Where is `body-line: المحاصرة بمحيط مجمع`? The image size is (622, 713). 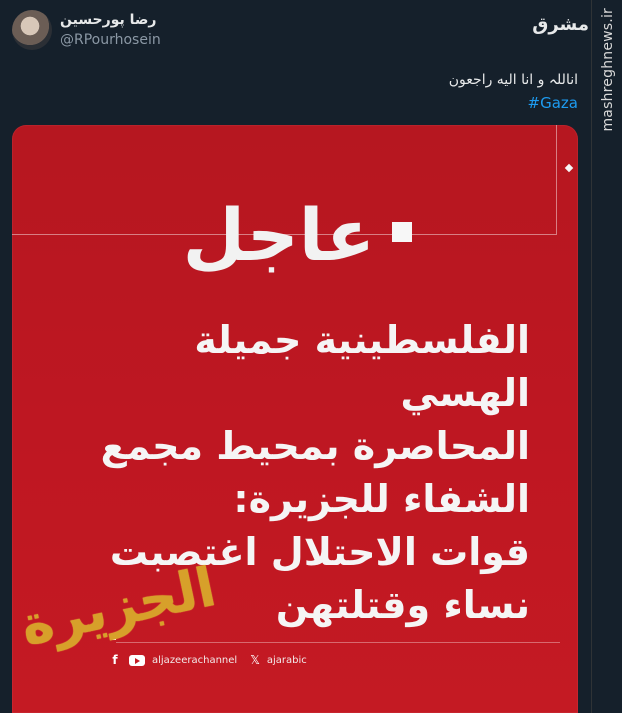
body-line: المحاصرة بمحيط مجمع is located at coordinates (315, 446).